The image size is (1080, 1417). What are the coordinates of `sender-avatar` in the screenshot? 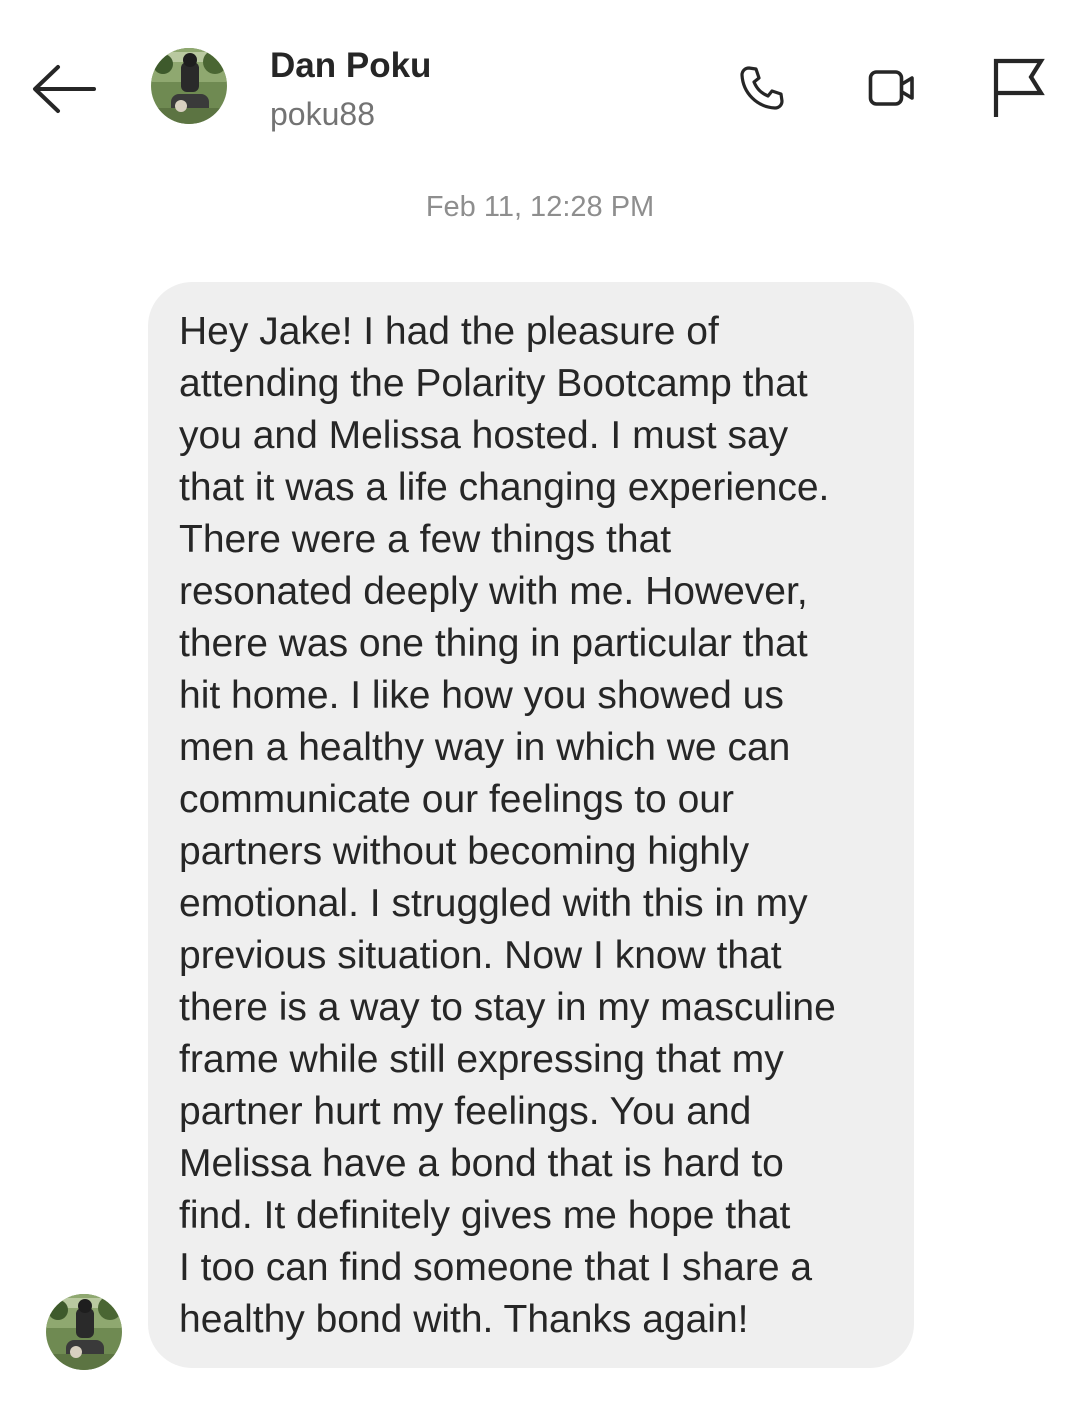 It's located at (84, 1332).